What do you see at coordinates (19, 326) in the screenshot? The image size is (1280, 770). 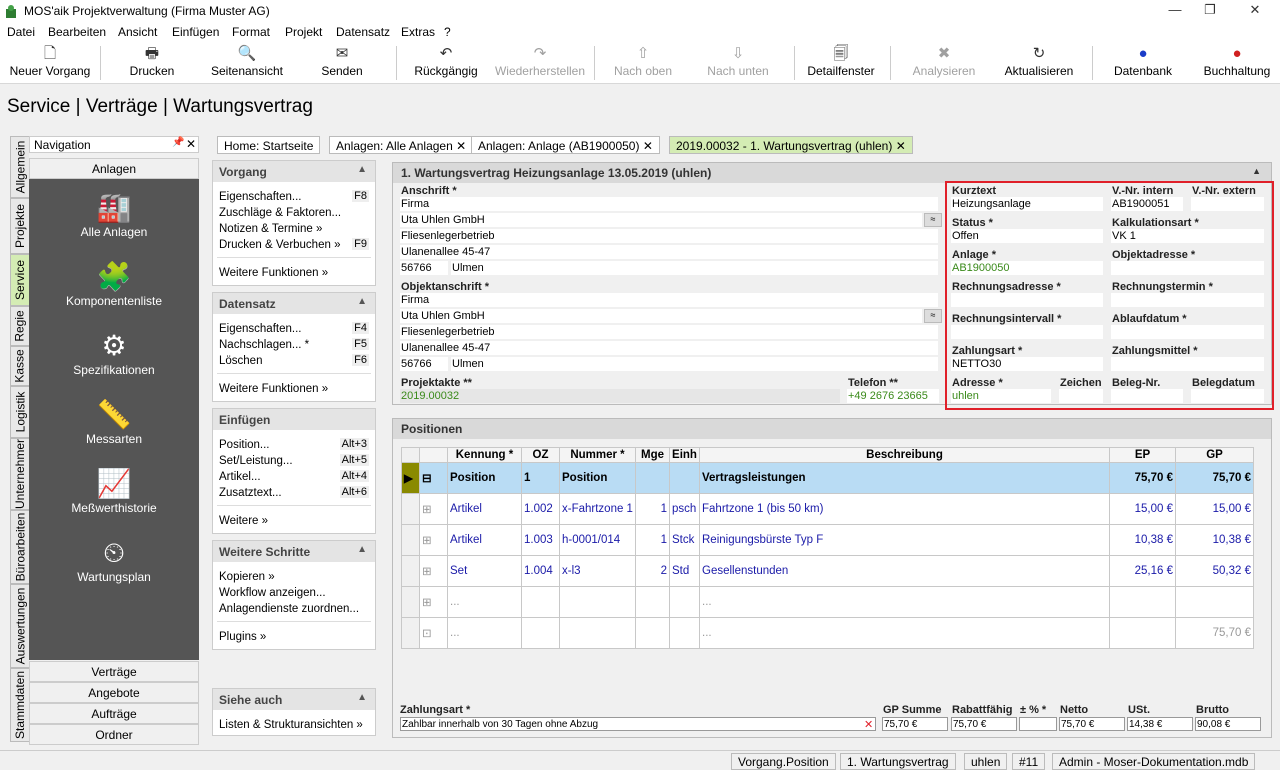 I see `vtab-regie: Regie` at bounding box center [19, 326].